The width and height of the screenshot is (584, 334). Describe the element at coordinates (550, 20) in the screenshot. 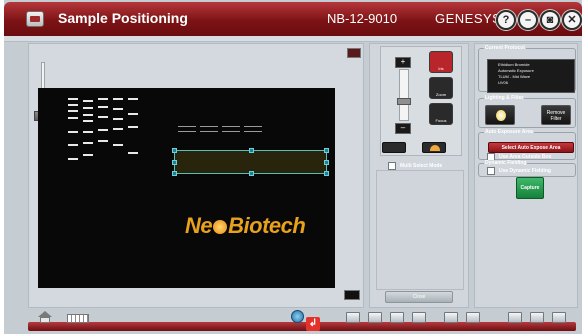

I see `restore-button: ◙` at that location.